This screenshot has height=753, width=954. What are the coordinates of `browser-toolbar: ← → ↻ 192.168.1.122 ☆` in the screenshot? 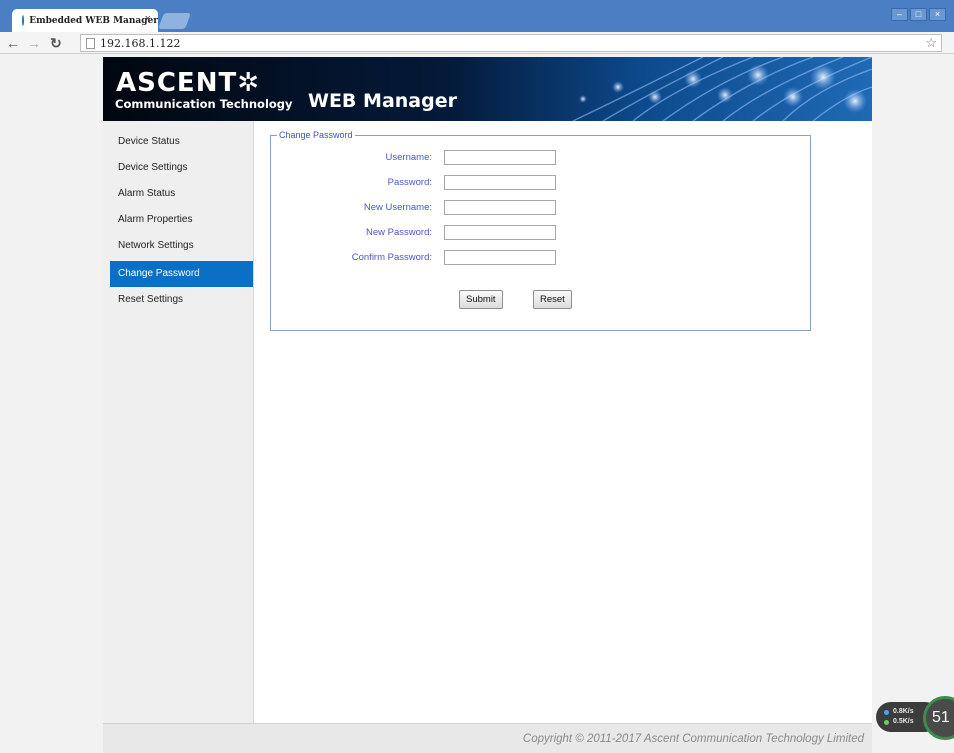 It's located at (477, 43).